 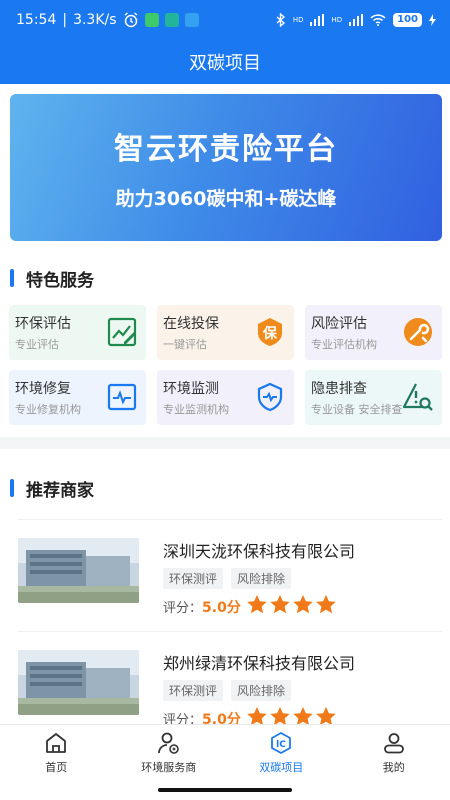 What do you see at coordinates (259, 663) in the screenshot?
I see `merchant-name: 郑州绿清环保科技有限公司` at bounding box center [259, 663].